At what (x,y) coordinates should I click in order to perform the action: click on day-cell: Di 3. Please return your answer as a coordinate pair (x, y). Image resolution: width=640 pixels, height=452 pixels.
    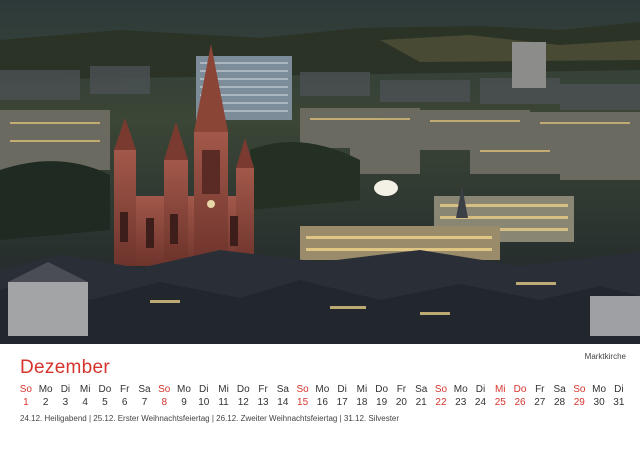
    Looking at the image, I should click on (66, 396).